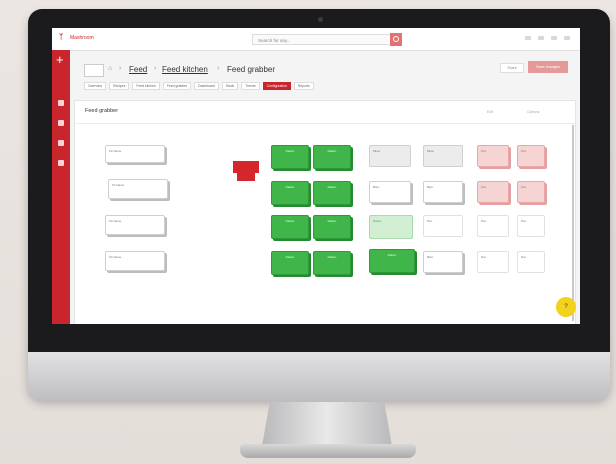 This screenshot has width=616, height=464. What do you see at coordinates (185, 69) in the screenshot?
I see `breadcrumb-feed-kitchen: Feed kitchen` at bounding box center [185, 69].